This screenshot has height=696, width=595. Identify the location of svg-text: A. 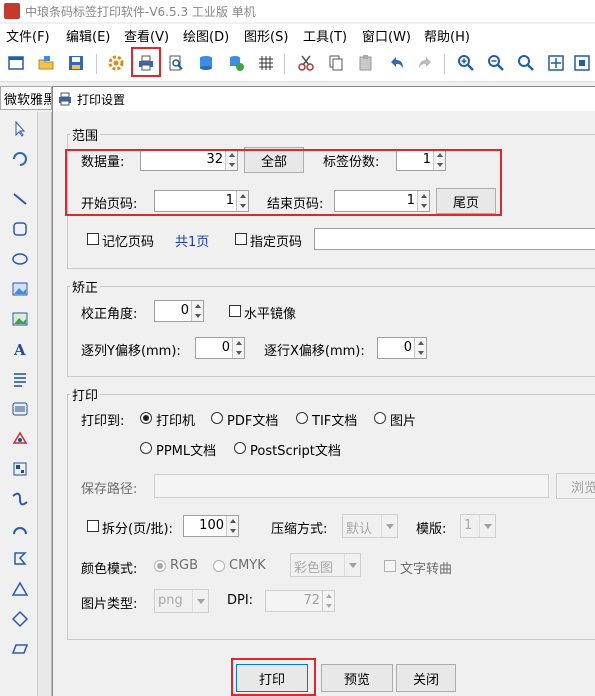
(19, 349).